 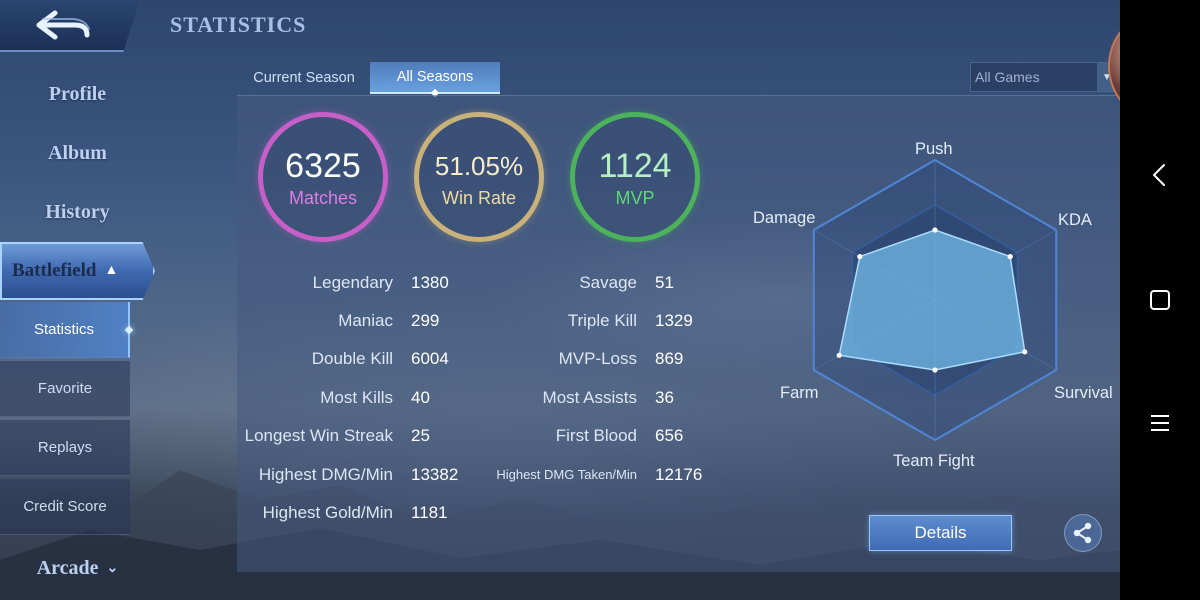 What do you see at coordinates (435, 77) in the screenshot?
I see `tab-label: All Seasons` at bounding box center [435, 77].